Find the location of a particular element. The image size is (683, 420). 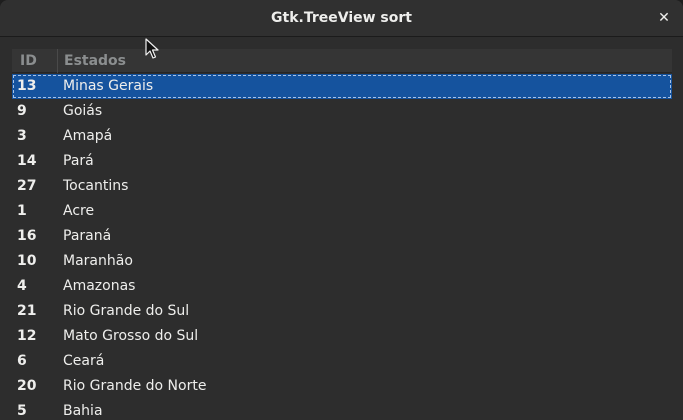

table-row: 14 Pará is located at coordinates (342, 161).